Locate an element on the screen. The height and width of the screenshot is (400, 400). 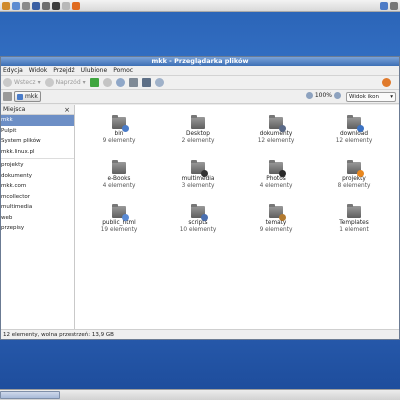
bottom-panel is located at coordinates (200, 394).